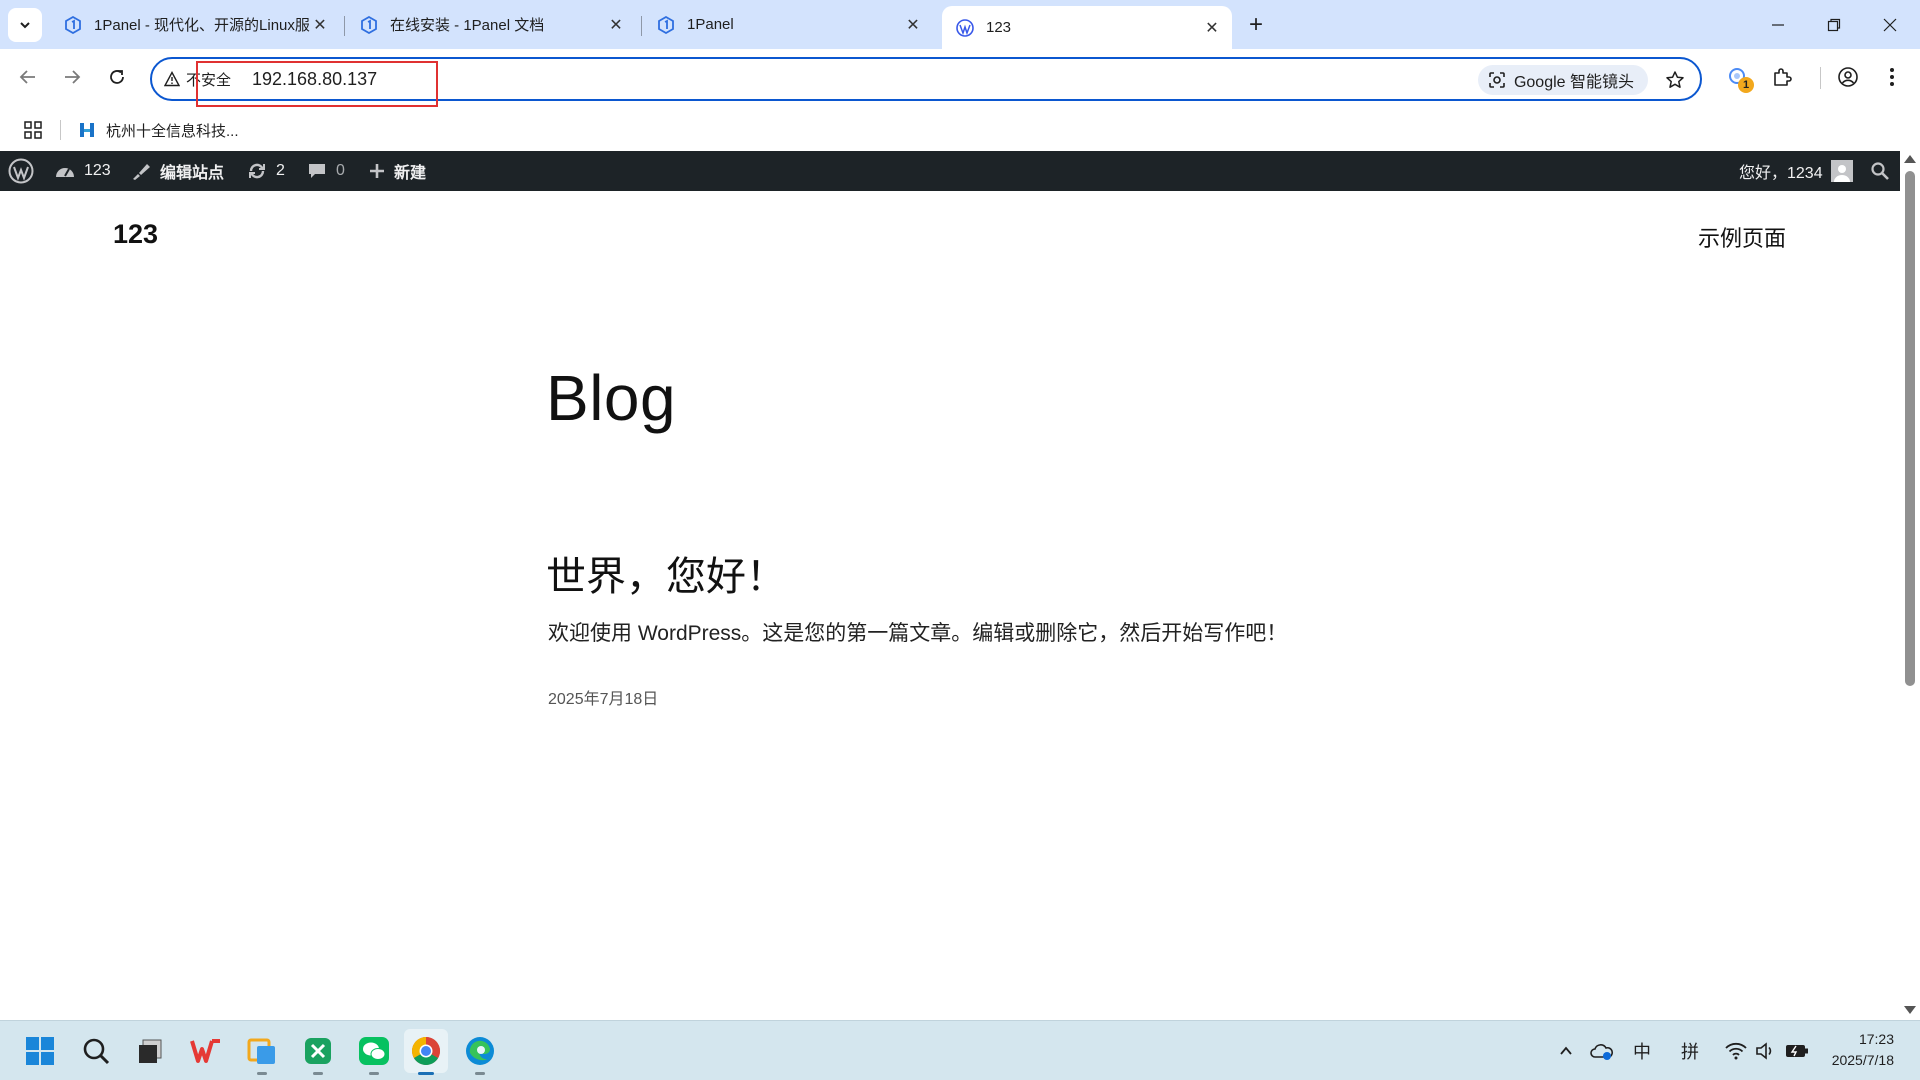  What do you see at coordinates (377, 171) in the screenshot?
I see `plus-icon` at bounding box center [377, 171].